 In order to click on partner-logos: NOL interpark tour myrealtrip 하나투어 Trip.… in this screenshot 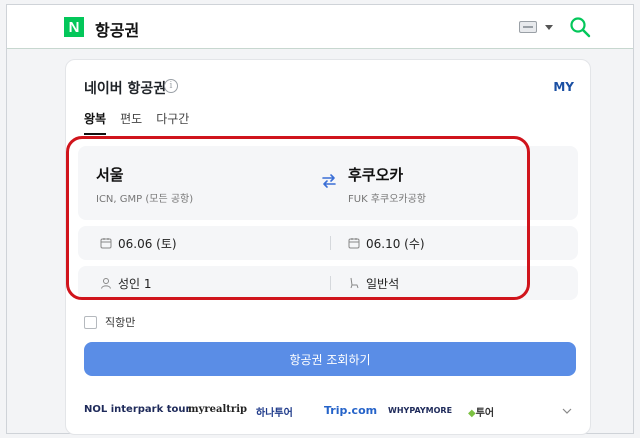, I will do `click(334, 412)`.